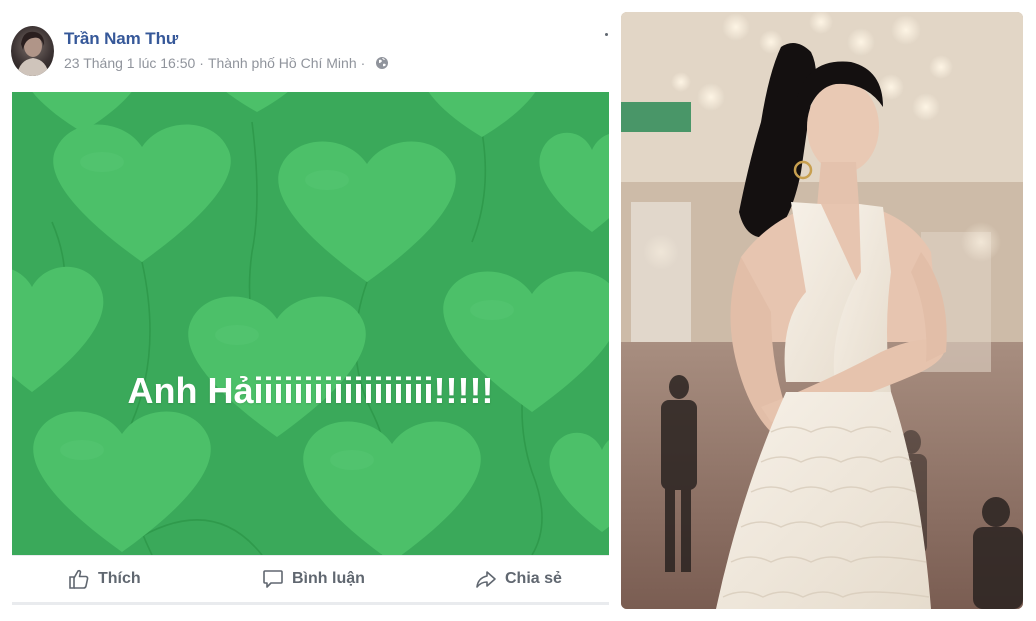 The image size is (1036, 621). I want to click on like-button: Thích, so click(104, 579).